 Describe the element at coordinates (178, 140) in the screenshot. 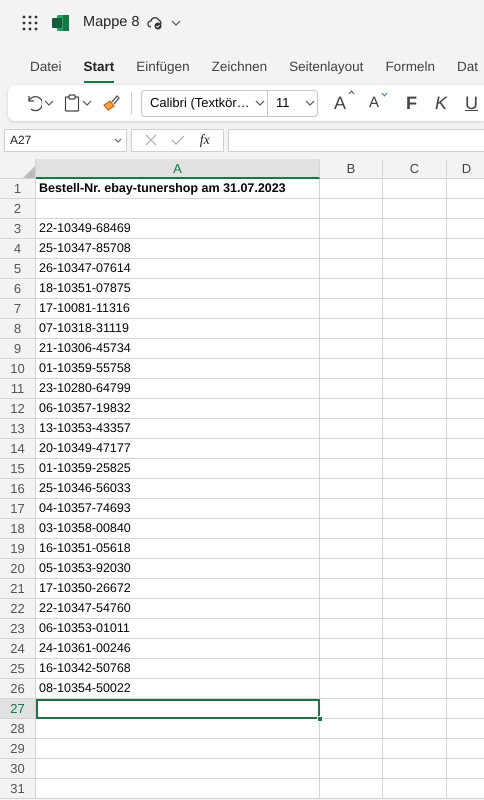

I see `check-icon` at that location.